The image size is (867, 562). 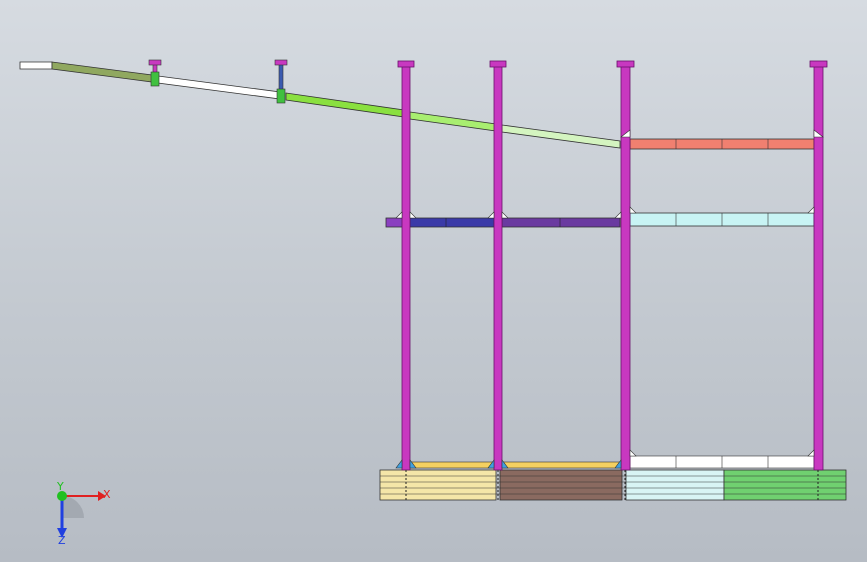 What do you see at coordinates (102, 72) in the screenshot?
I see `beam-segment-olive` at bounding box center [102, 72].